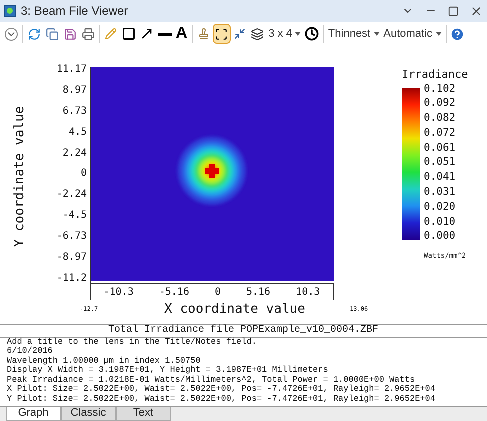  I want to click on x-axis-label: X coordinate value, so click(235, 310).